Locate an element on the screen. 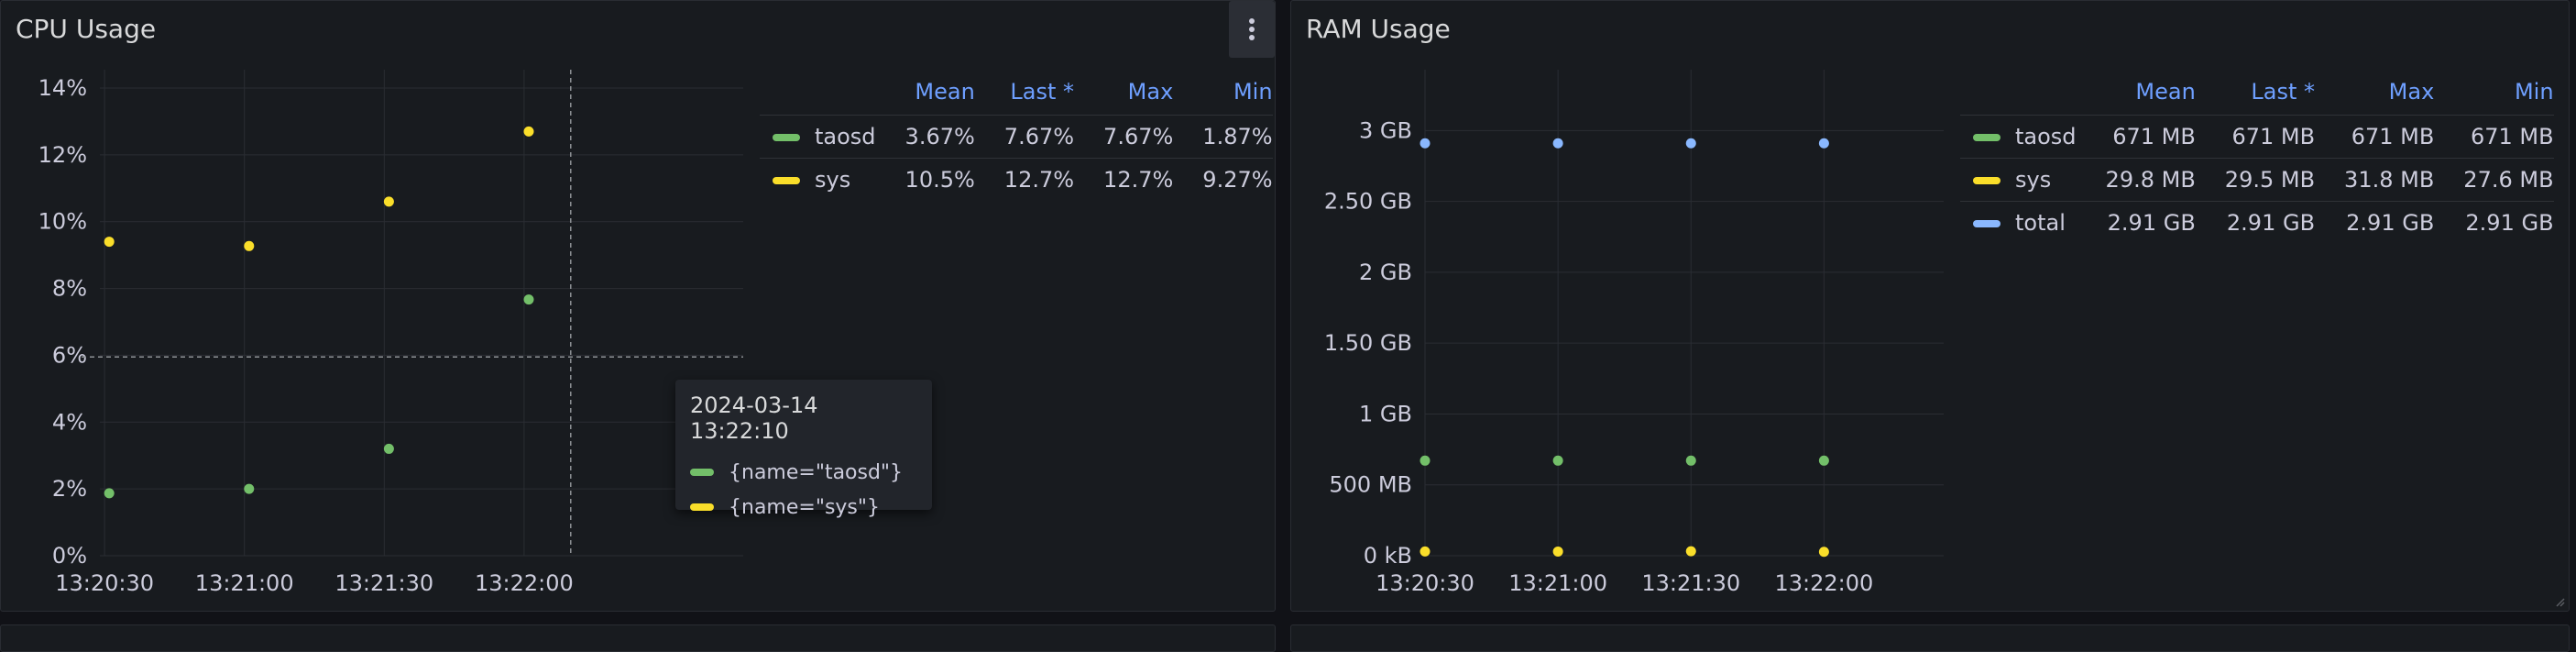 The width and height of the screenshot is (2576, 652). tooltip-item-label: {name="sys"} is located at coordinates (804, 507).